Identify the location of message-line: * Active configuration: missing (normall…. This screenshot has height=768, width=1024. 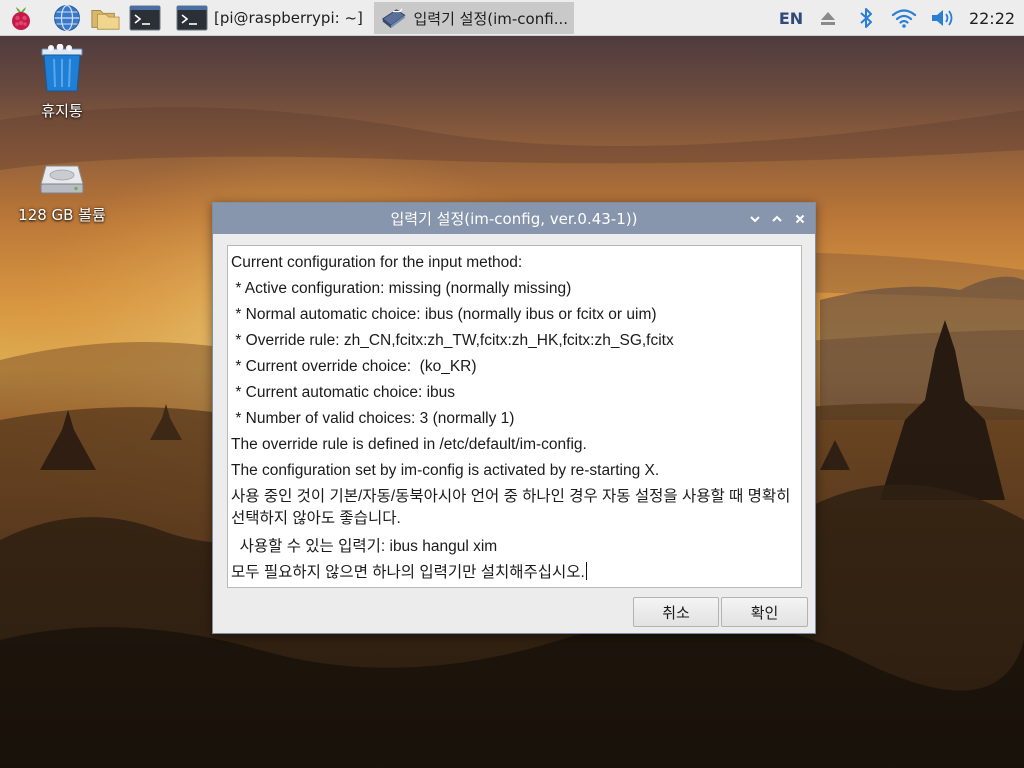
(401, 288).